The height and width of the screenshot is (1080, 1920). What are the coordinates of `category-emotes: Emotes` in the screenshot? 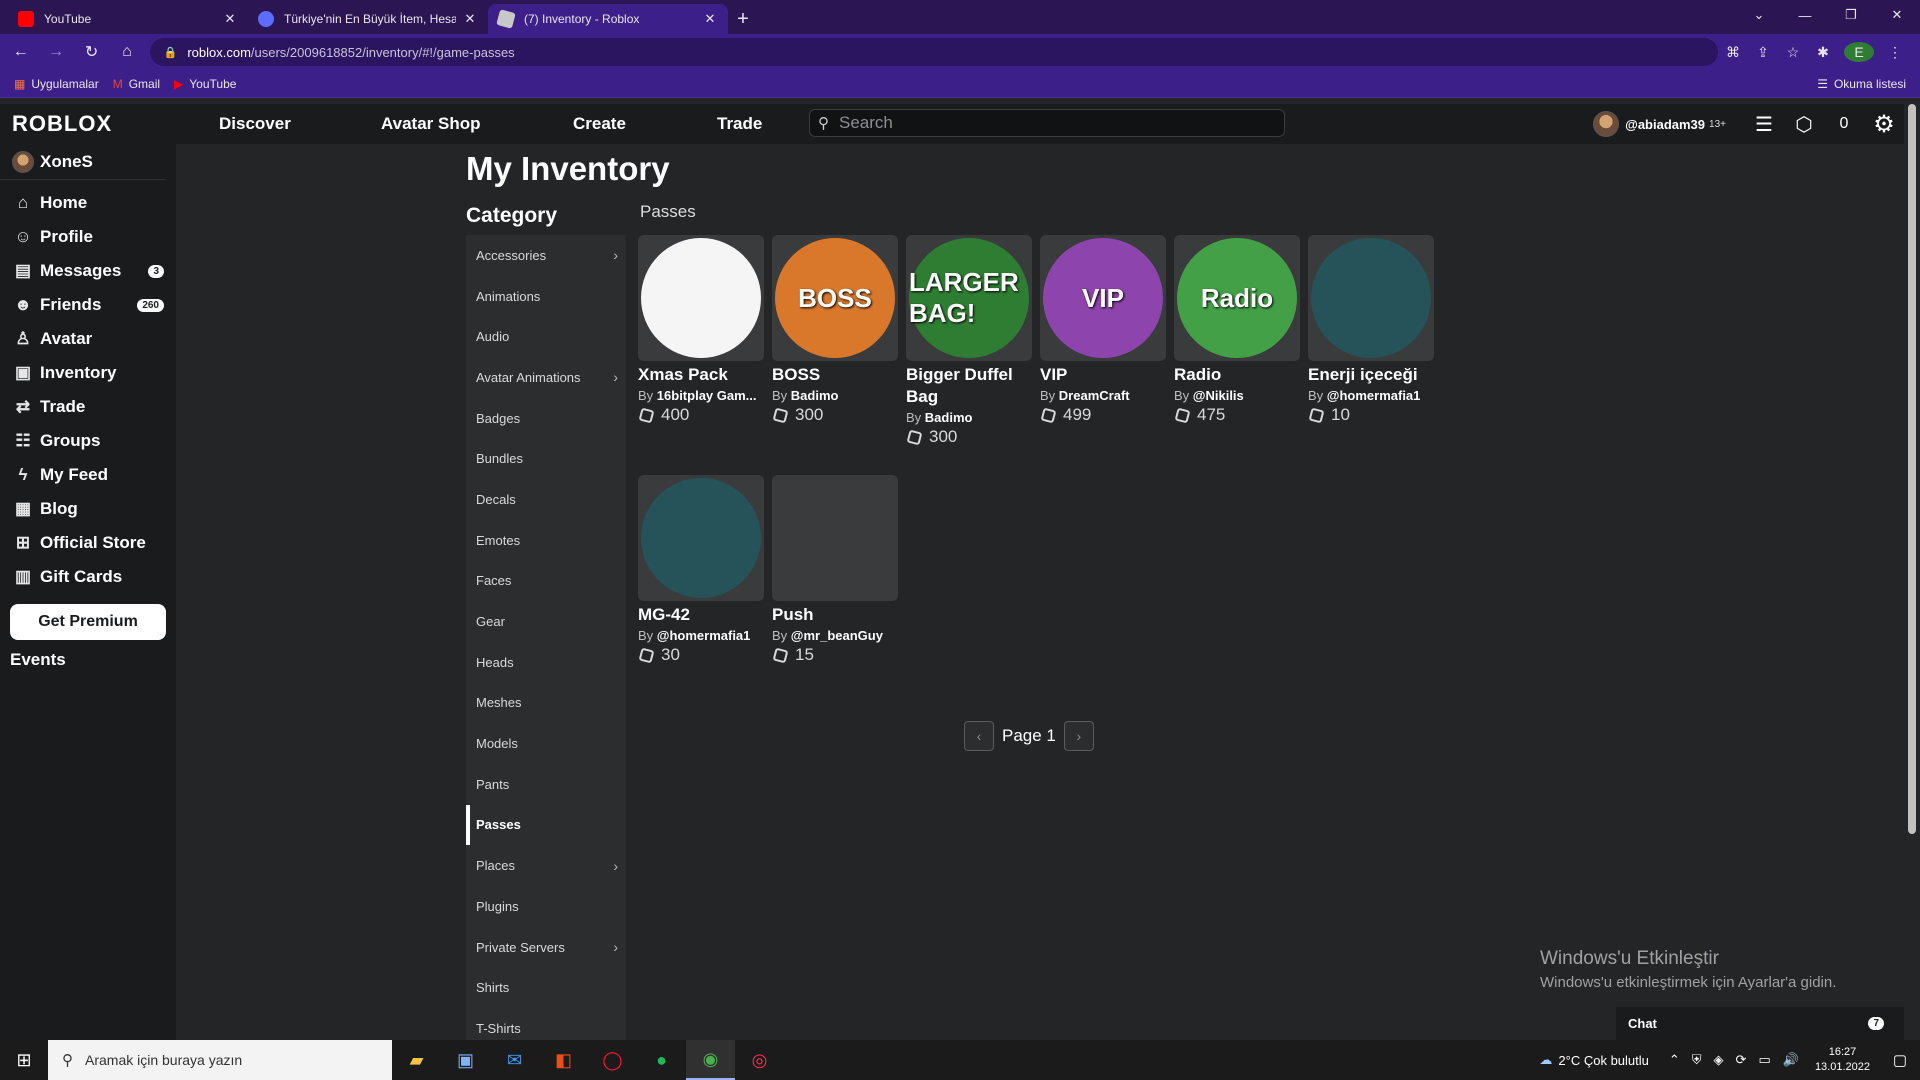 It's located at (546, 540).